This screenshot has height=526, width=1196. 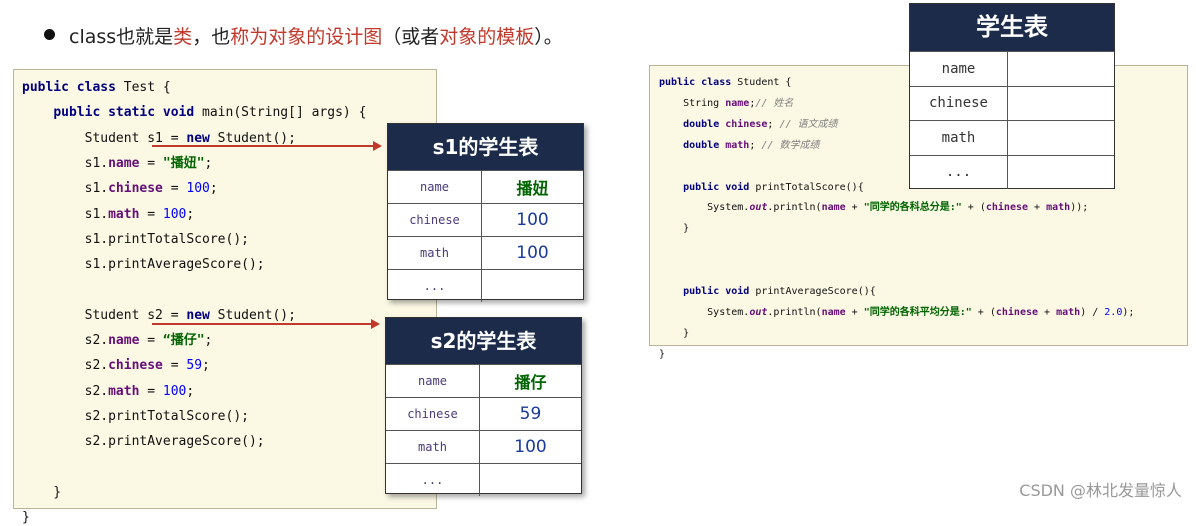 What do you see at coordinates (117, 163) in the screenshot?
I see `code-line: s1.name = "播妞";` at bounding box center [117, 163].